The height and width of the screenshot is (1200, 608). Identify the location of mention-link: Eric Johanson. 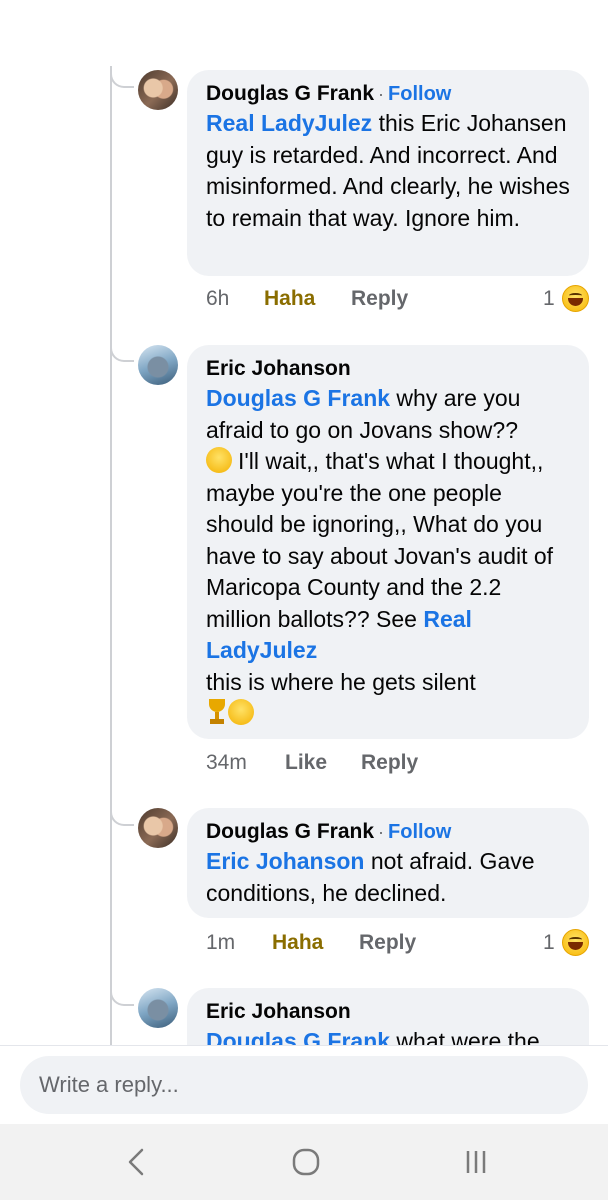
(285, 861).